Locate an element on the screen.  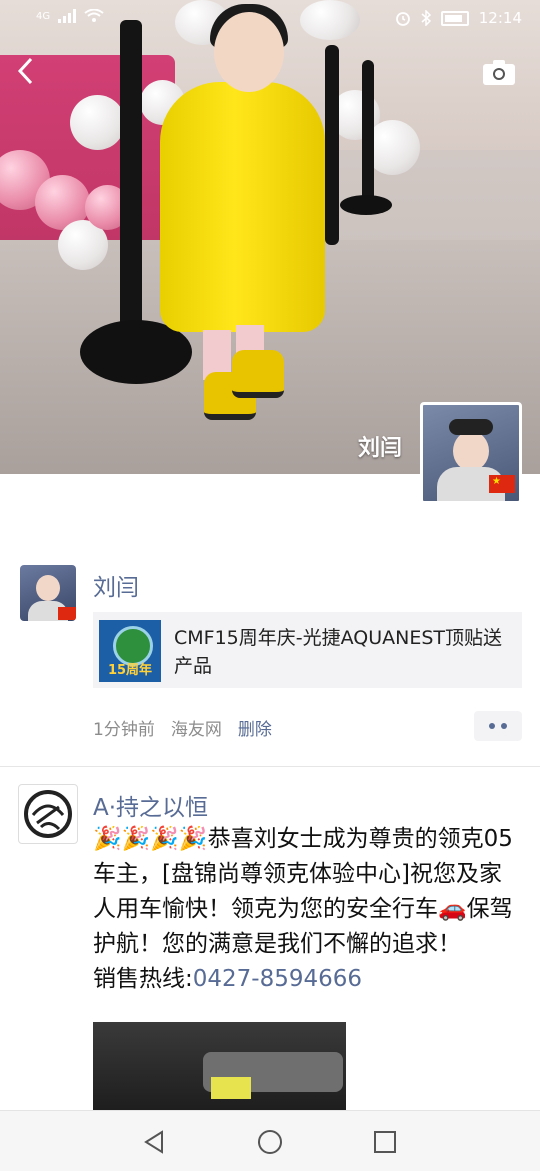
china-flag-icon: ★ is located at coordinates (502, 484).